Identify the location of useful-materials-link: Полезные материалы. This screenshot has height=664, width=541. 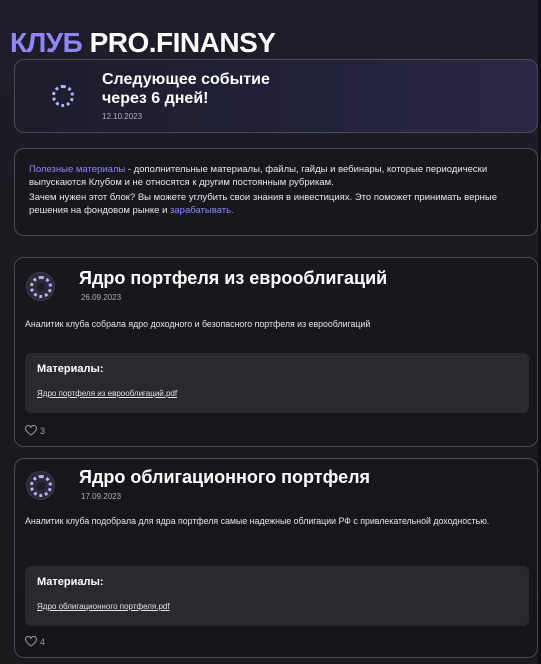
(77, 169).